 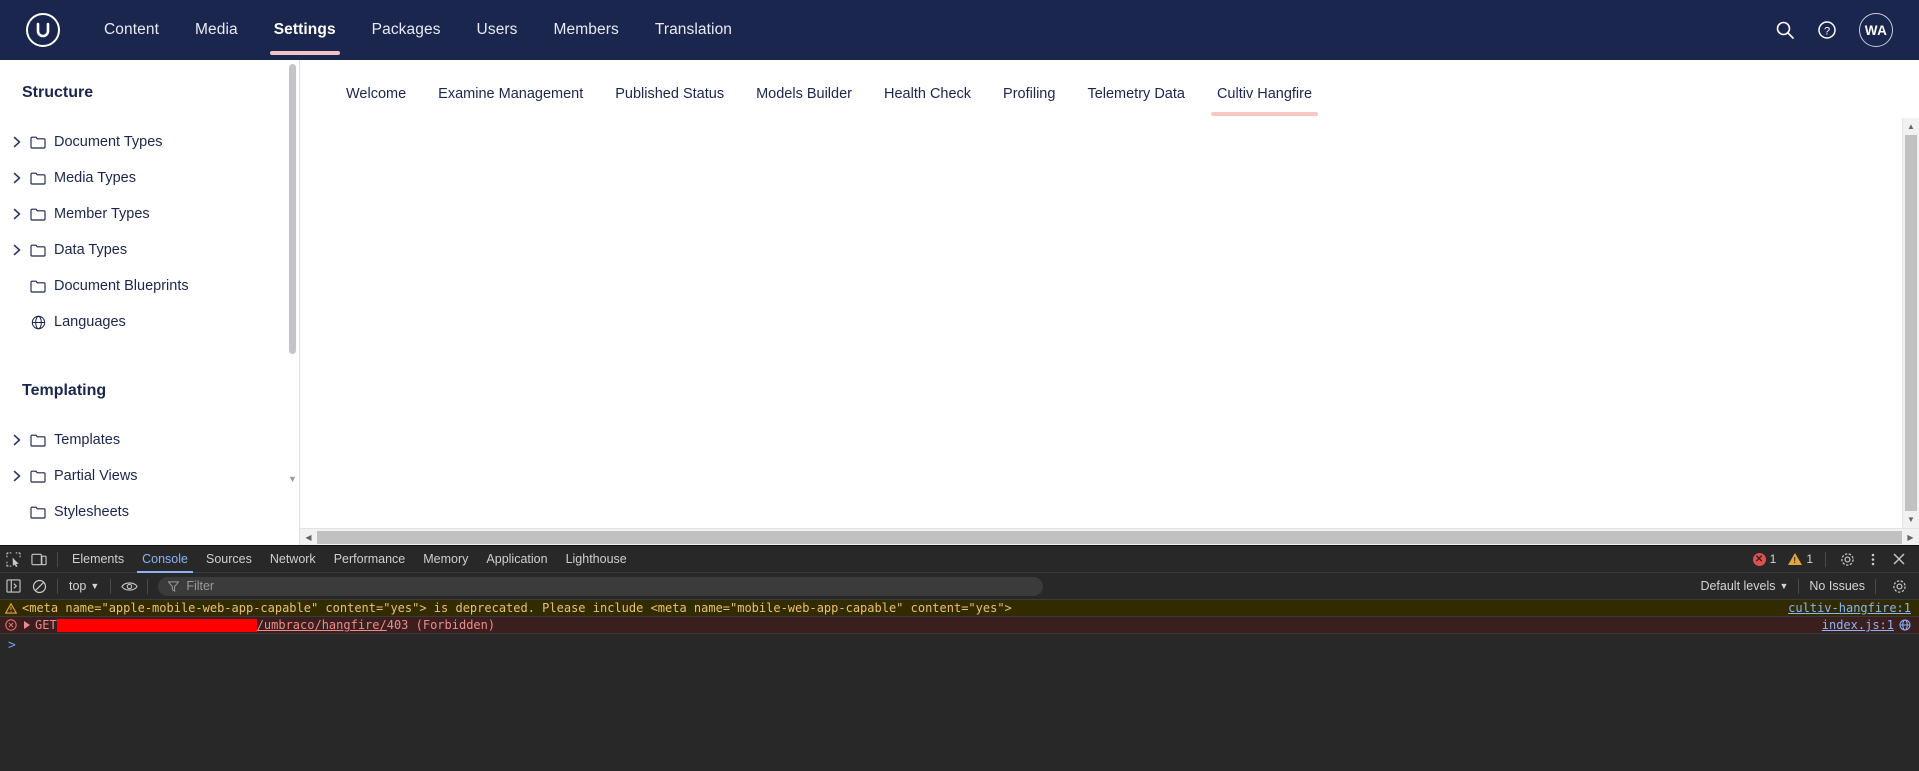 I want to click on nav-item-packages: Packages, so click(x=406, y=30).